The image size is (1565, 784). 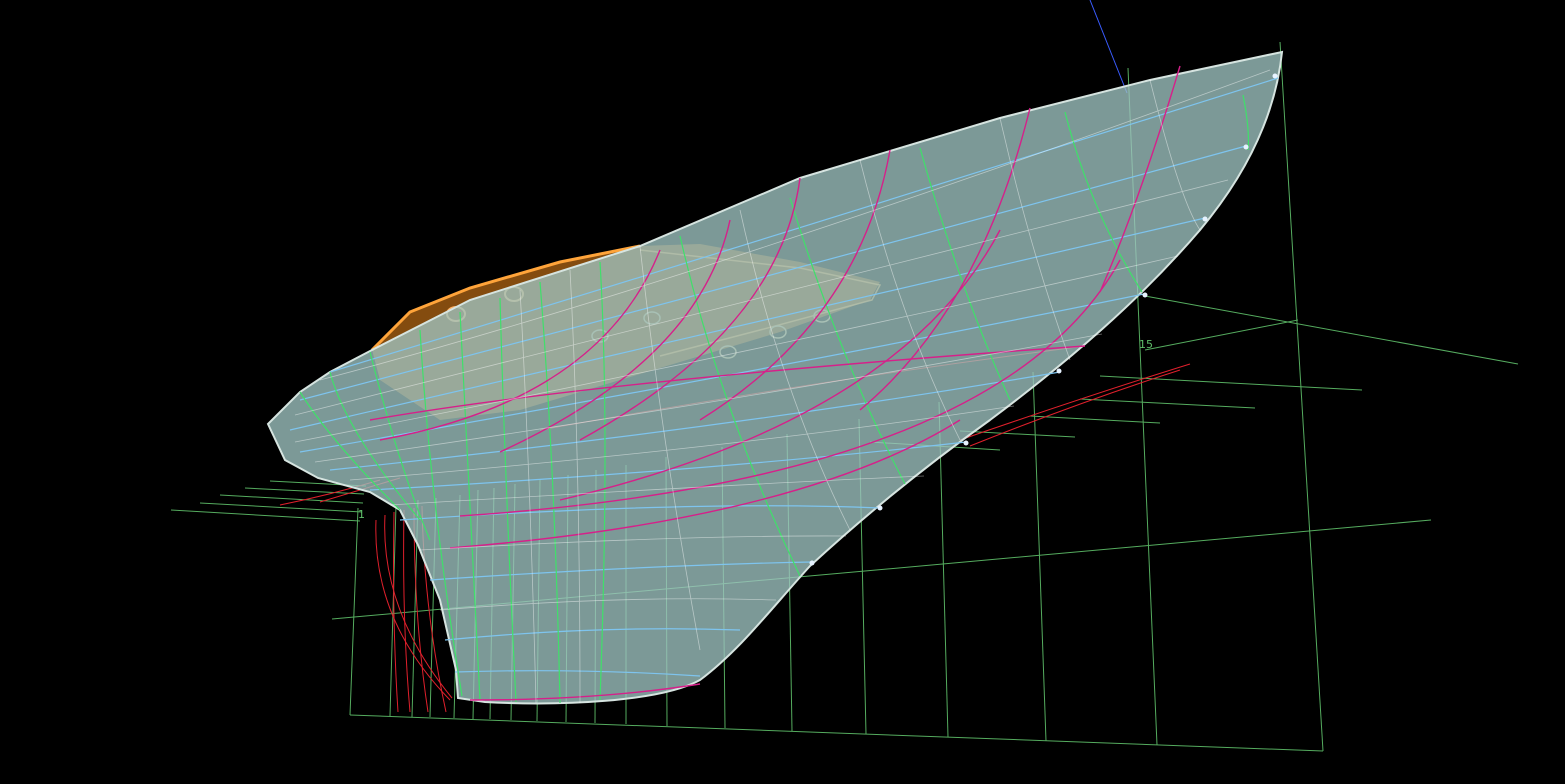 I want to click on station-label-1: 1, so click(x=361, y=514).